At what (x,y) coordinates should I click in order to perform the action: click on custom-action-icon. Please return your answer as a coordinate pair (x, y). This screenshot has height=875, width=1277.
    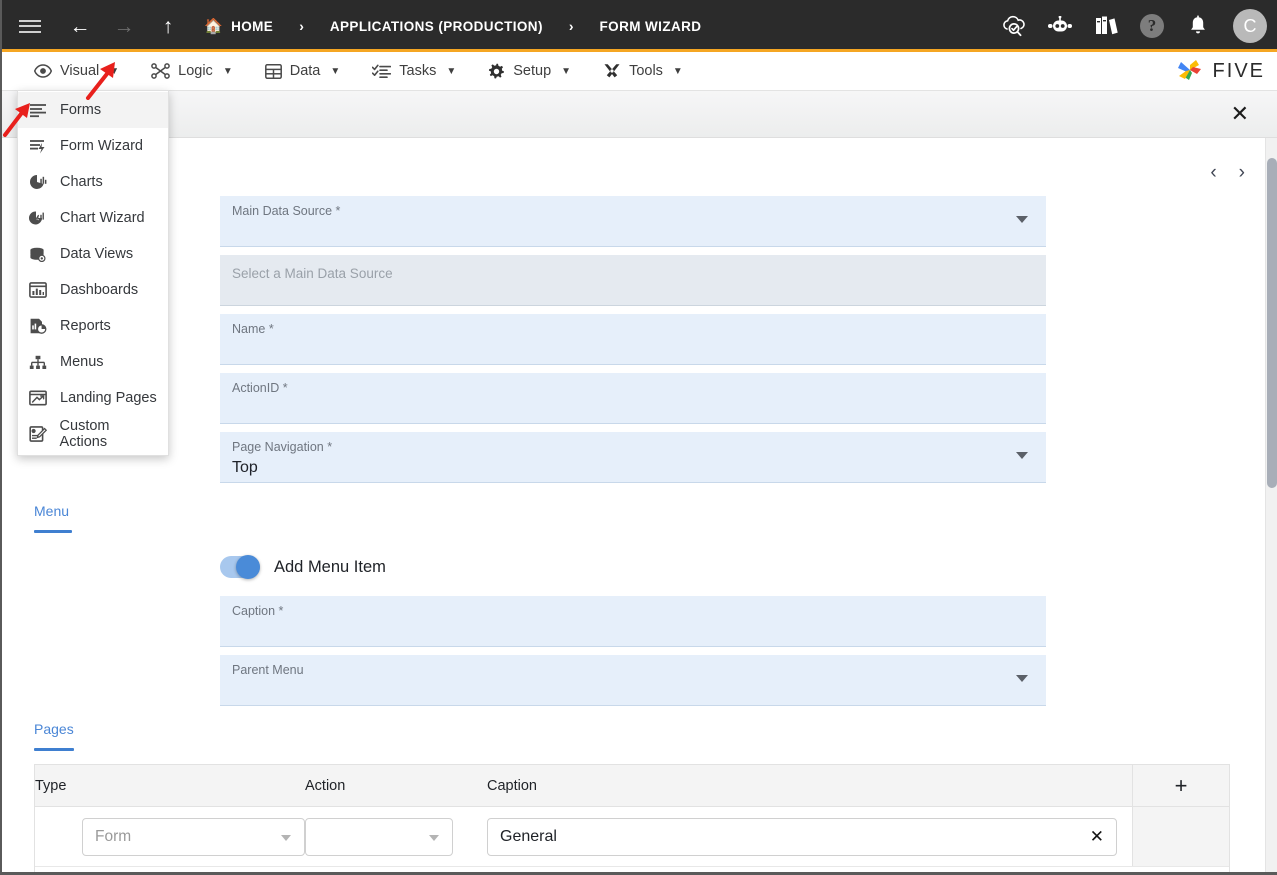
    Looking at the image, I should click on (38, 434).